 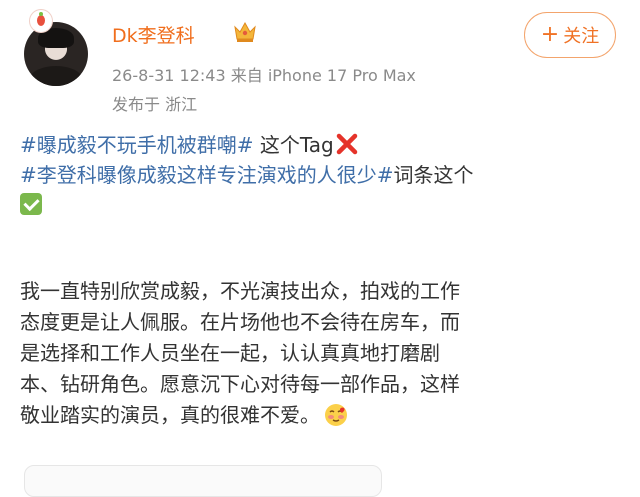 What do you see at coordinates (203, 481) in the screenshot?
I see `attached-card` at bounding box center [203, 481].